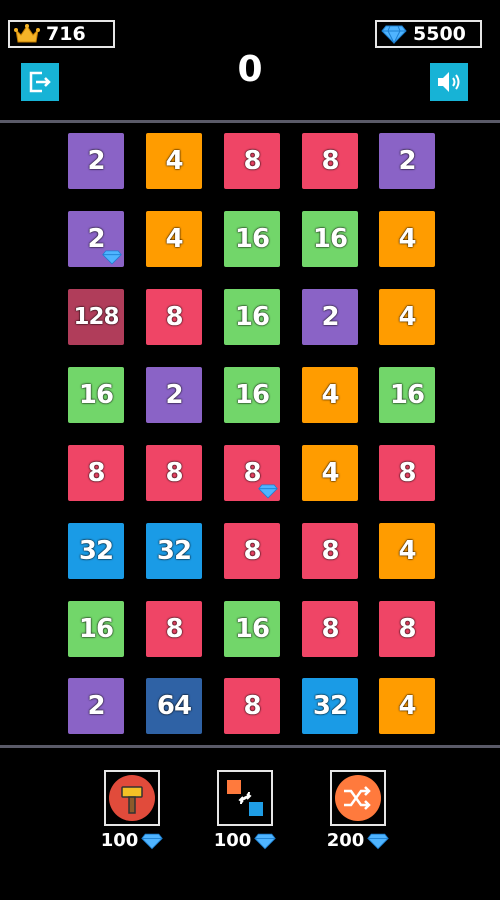 This screenshot has width=500, height=900. I want to click on tile: 64, so click(174, 706).